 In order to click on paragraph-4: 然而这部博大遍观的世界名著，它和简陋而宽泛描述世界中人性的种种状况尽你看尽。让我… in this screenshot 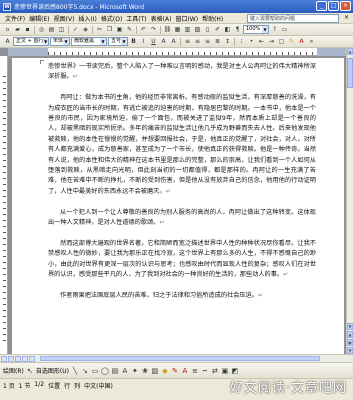, I will do `click(182, 260)`.